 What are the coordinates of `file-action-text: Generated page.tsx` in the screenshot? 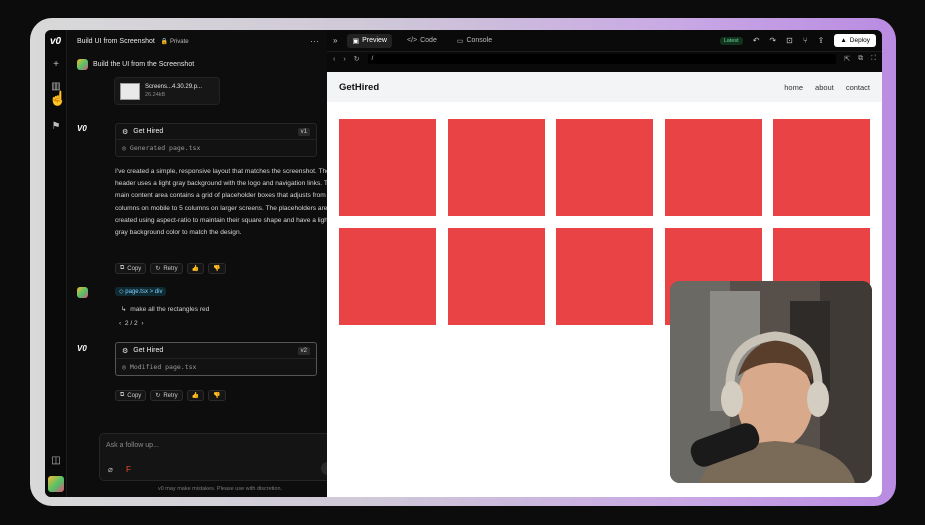 It's located at (165, 148).